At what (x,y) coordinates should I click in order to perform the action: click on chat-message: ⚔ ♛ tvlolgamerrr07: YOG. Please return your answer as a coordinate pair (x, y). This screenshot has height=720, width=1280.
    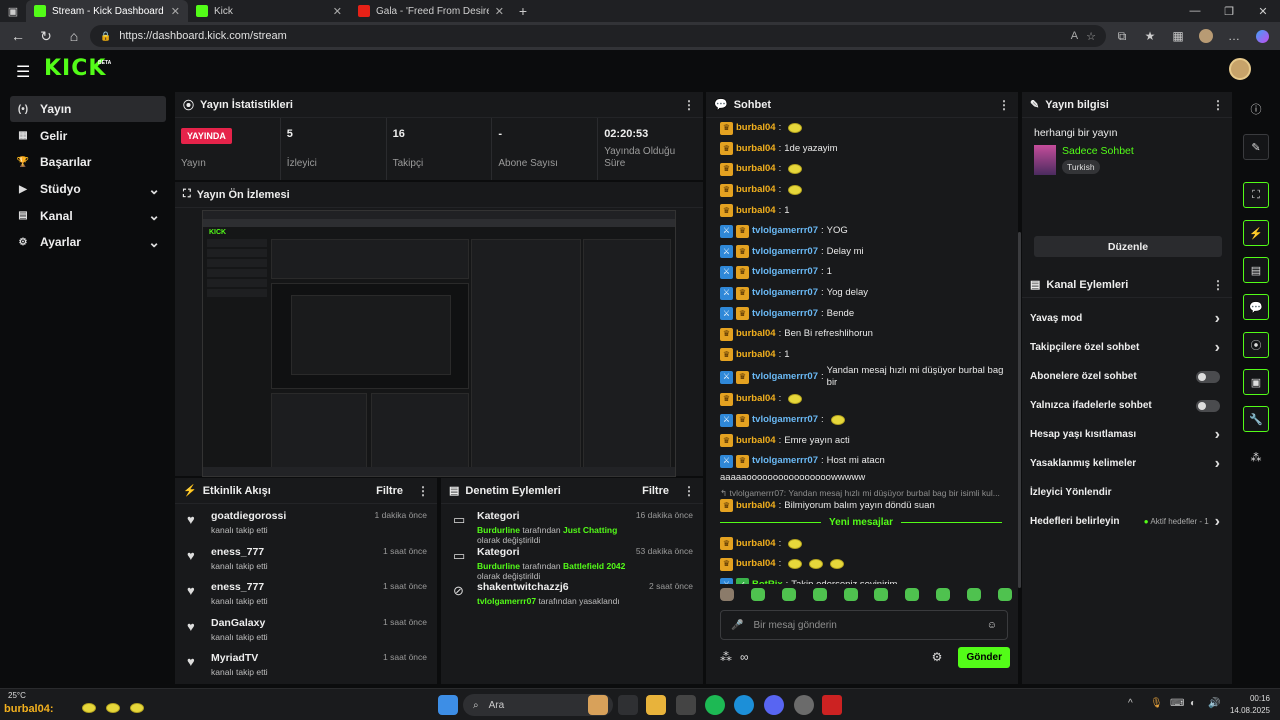
    Looking at the image, I should click on (866, 231).